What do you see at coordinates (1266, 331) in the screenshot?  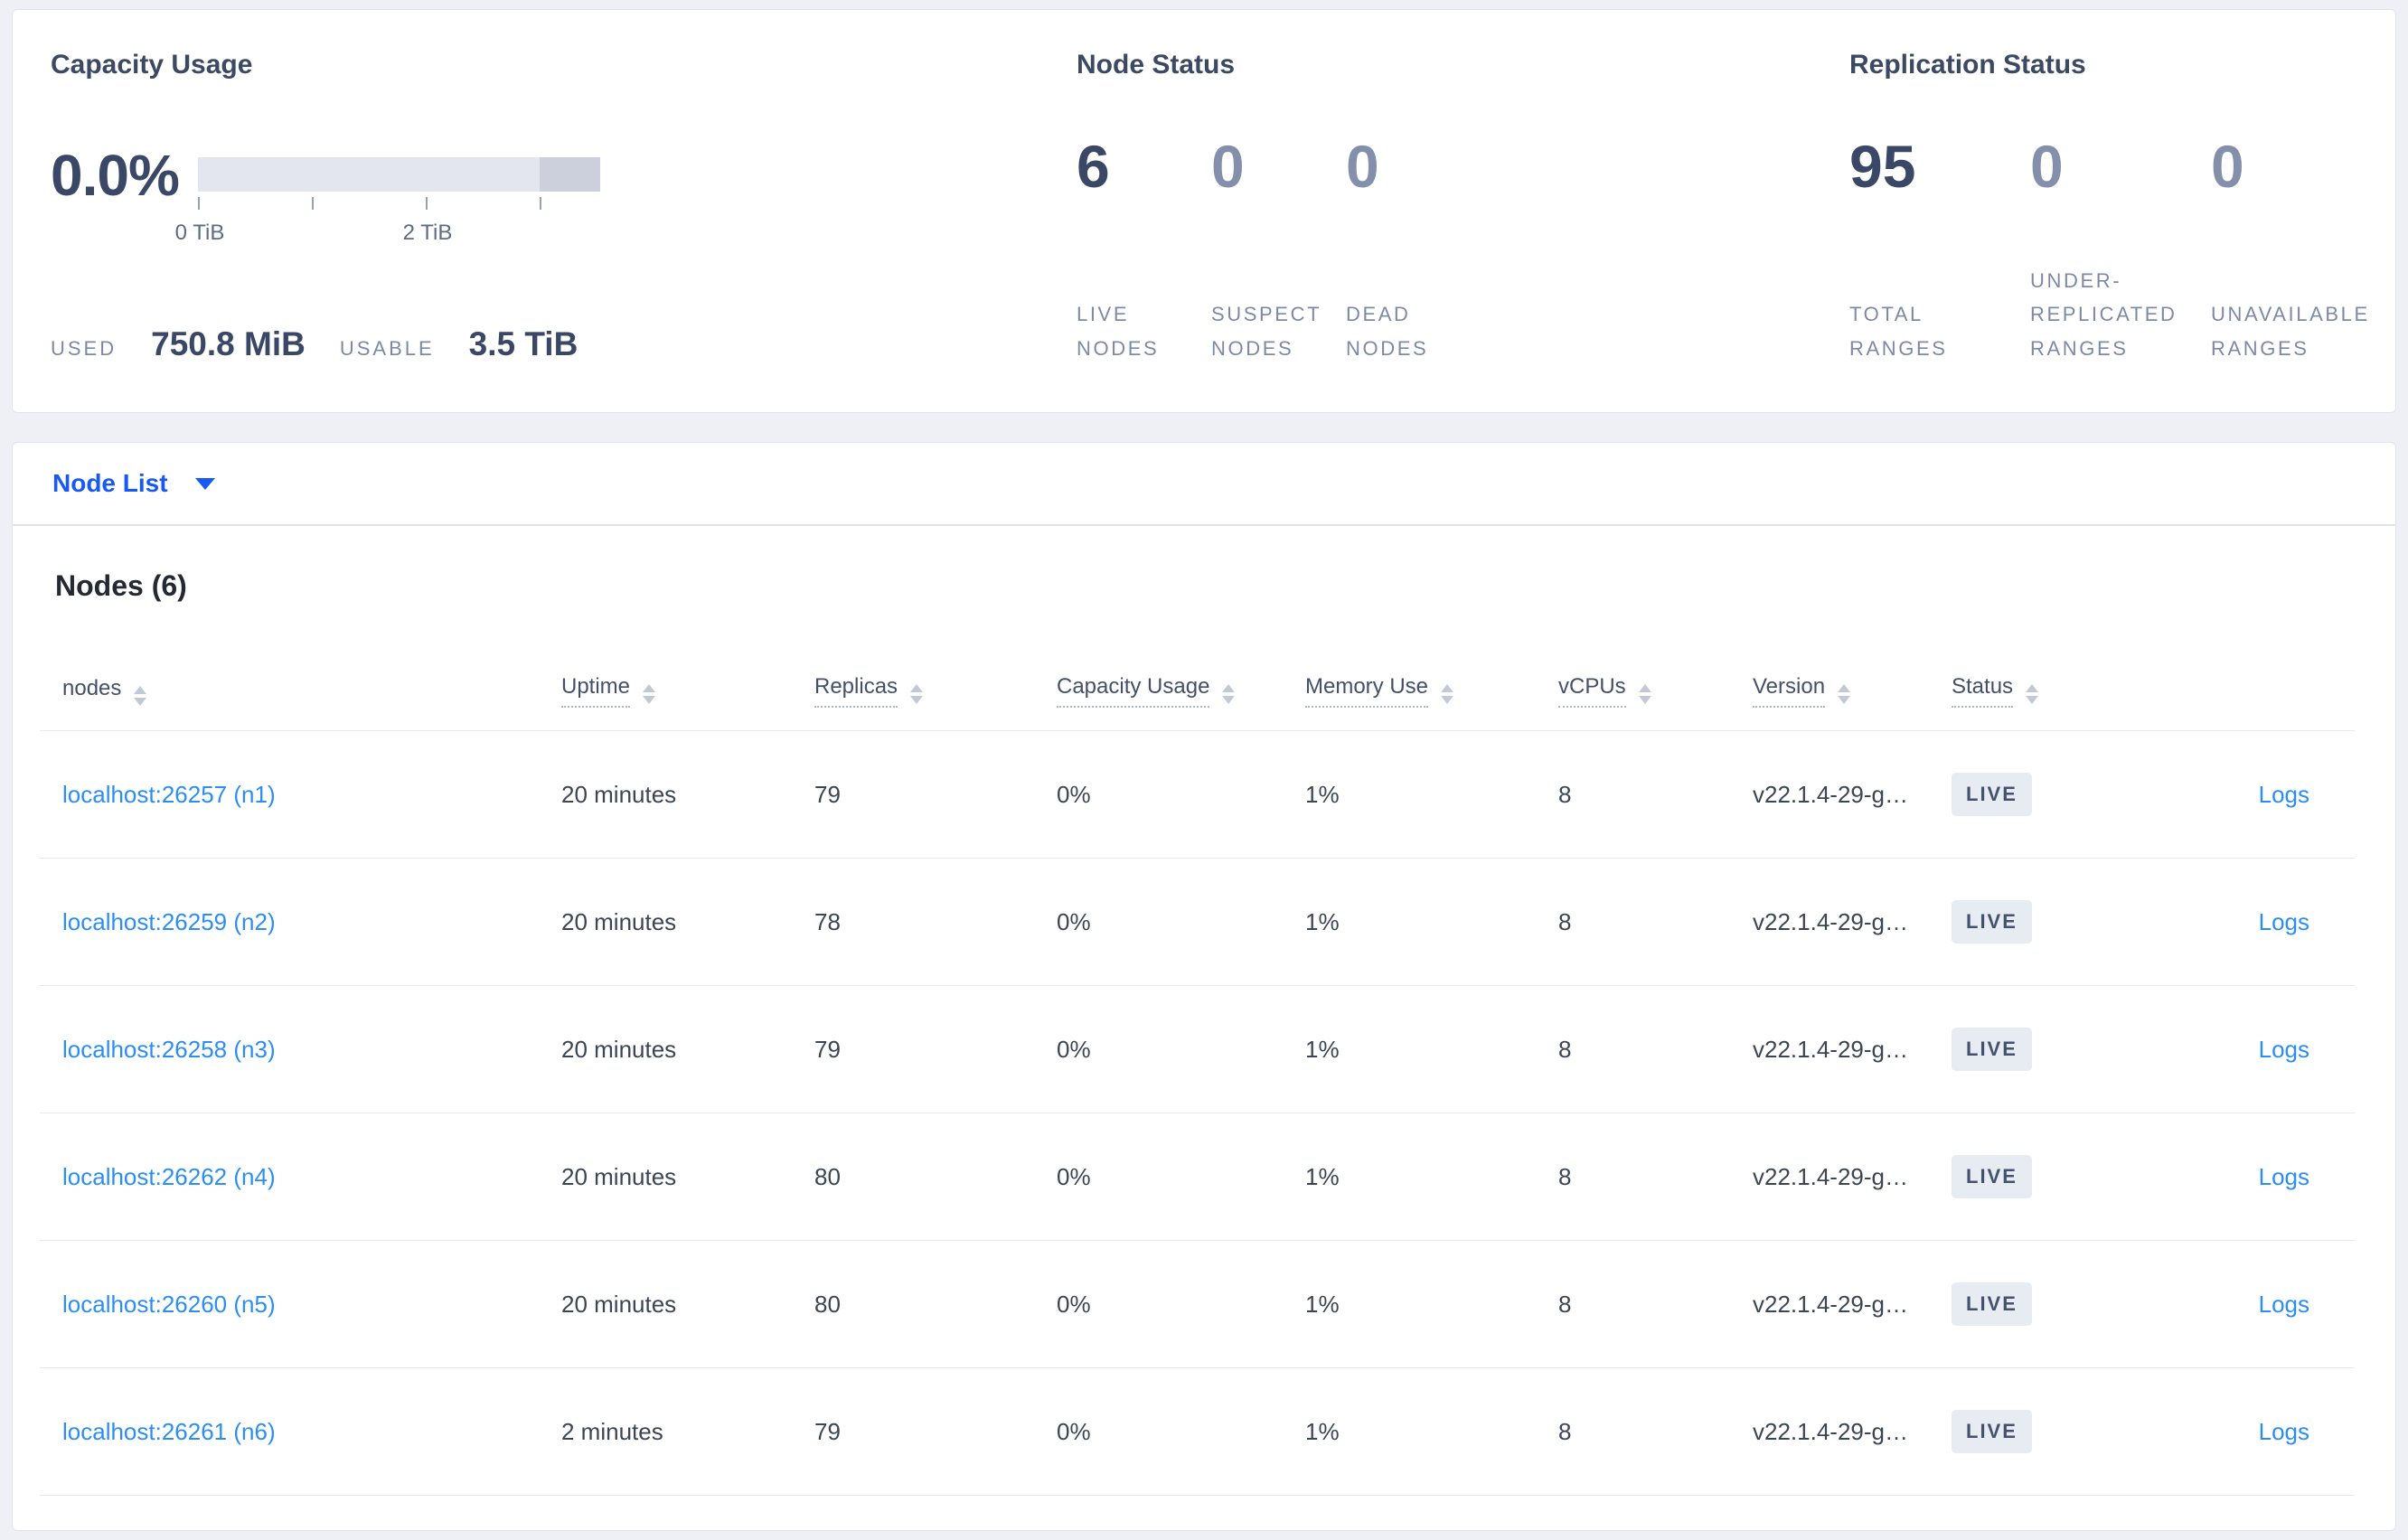 I see `suspect-nodes-label: SUSPECT NODES` at bounding box center [1266, 331].